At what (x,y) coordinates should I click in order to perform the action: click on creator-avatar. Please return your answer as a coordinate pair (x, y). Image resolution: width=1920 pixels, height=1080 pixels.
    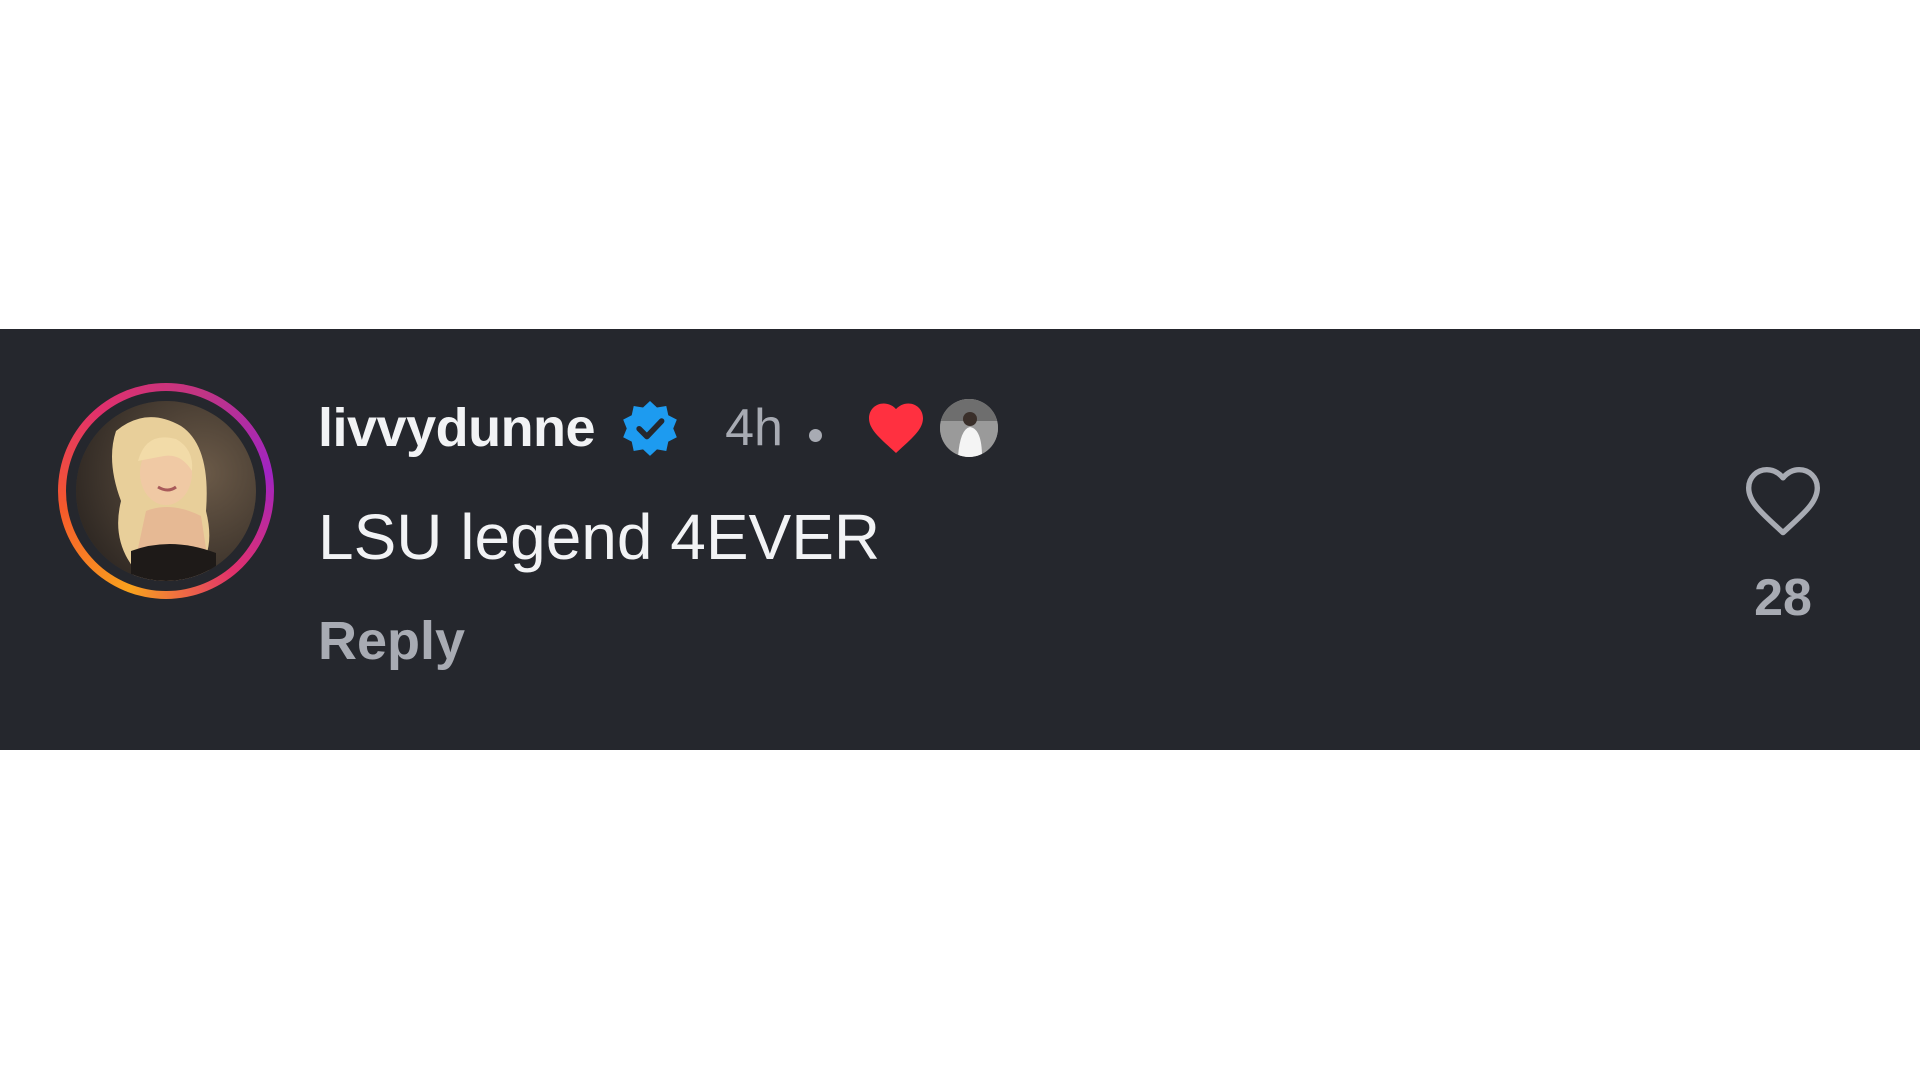
    Looking at the image, I should click on (968, 428).